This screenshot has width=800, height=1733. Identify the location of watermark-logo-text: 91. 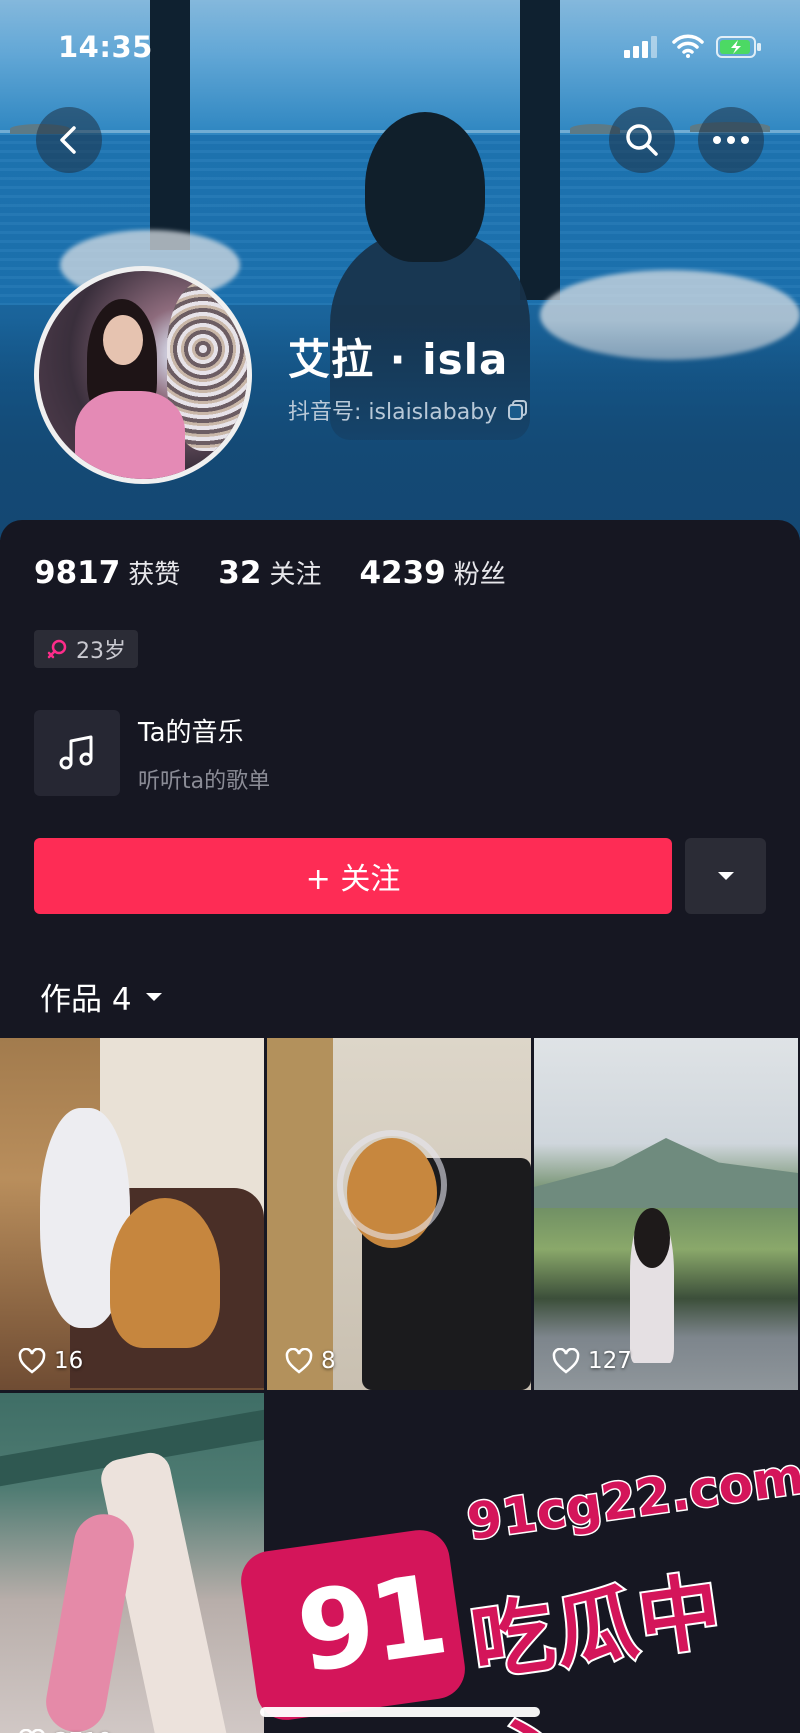
(370, 1624).